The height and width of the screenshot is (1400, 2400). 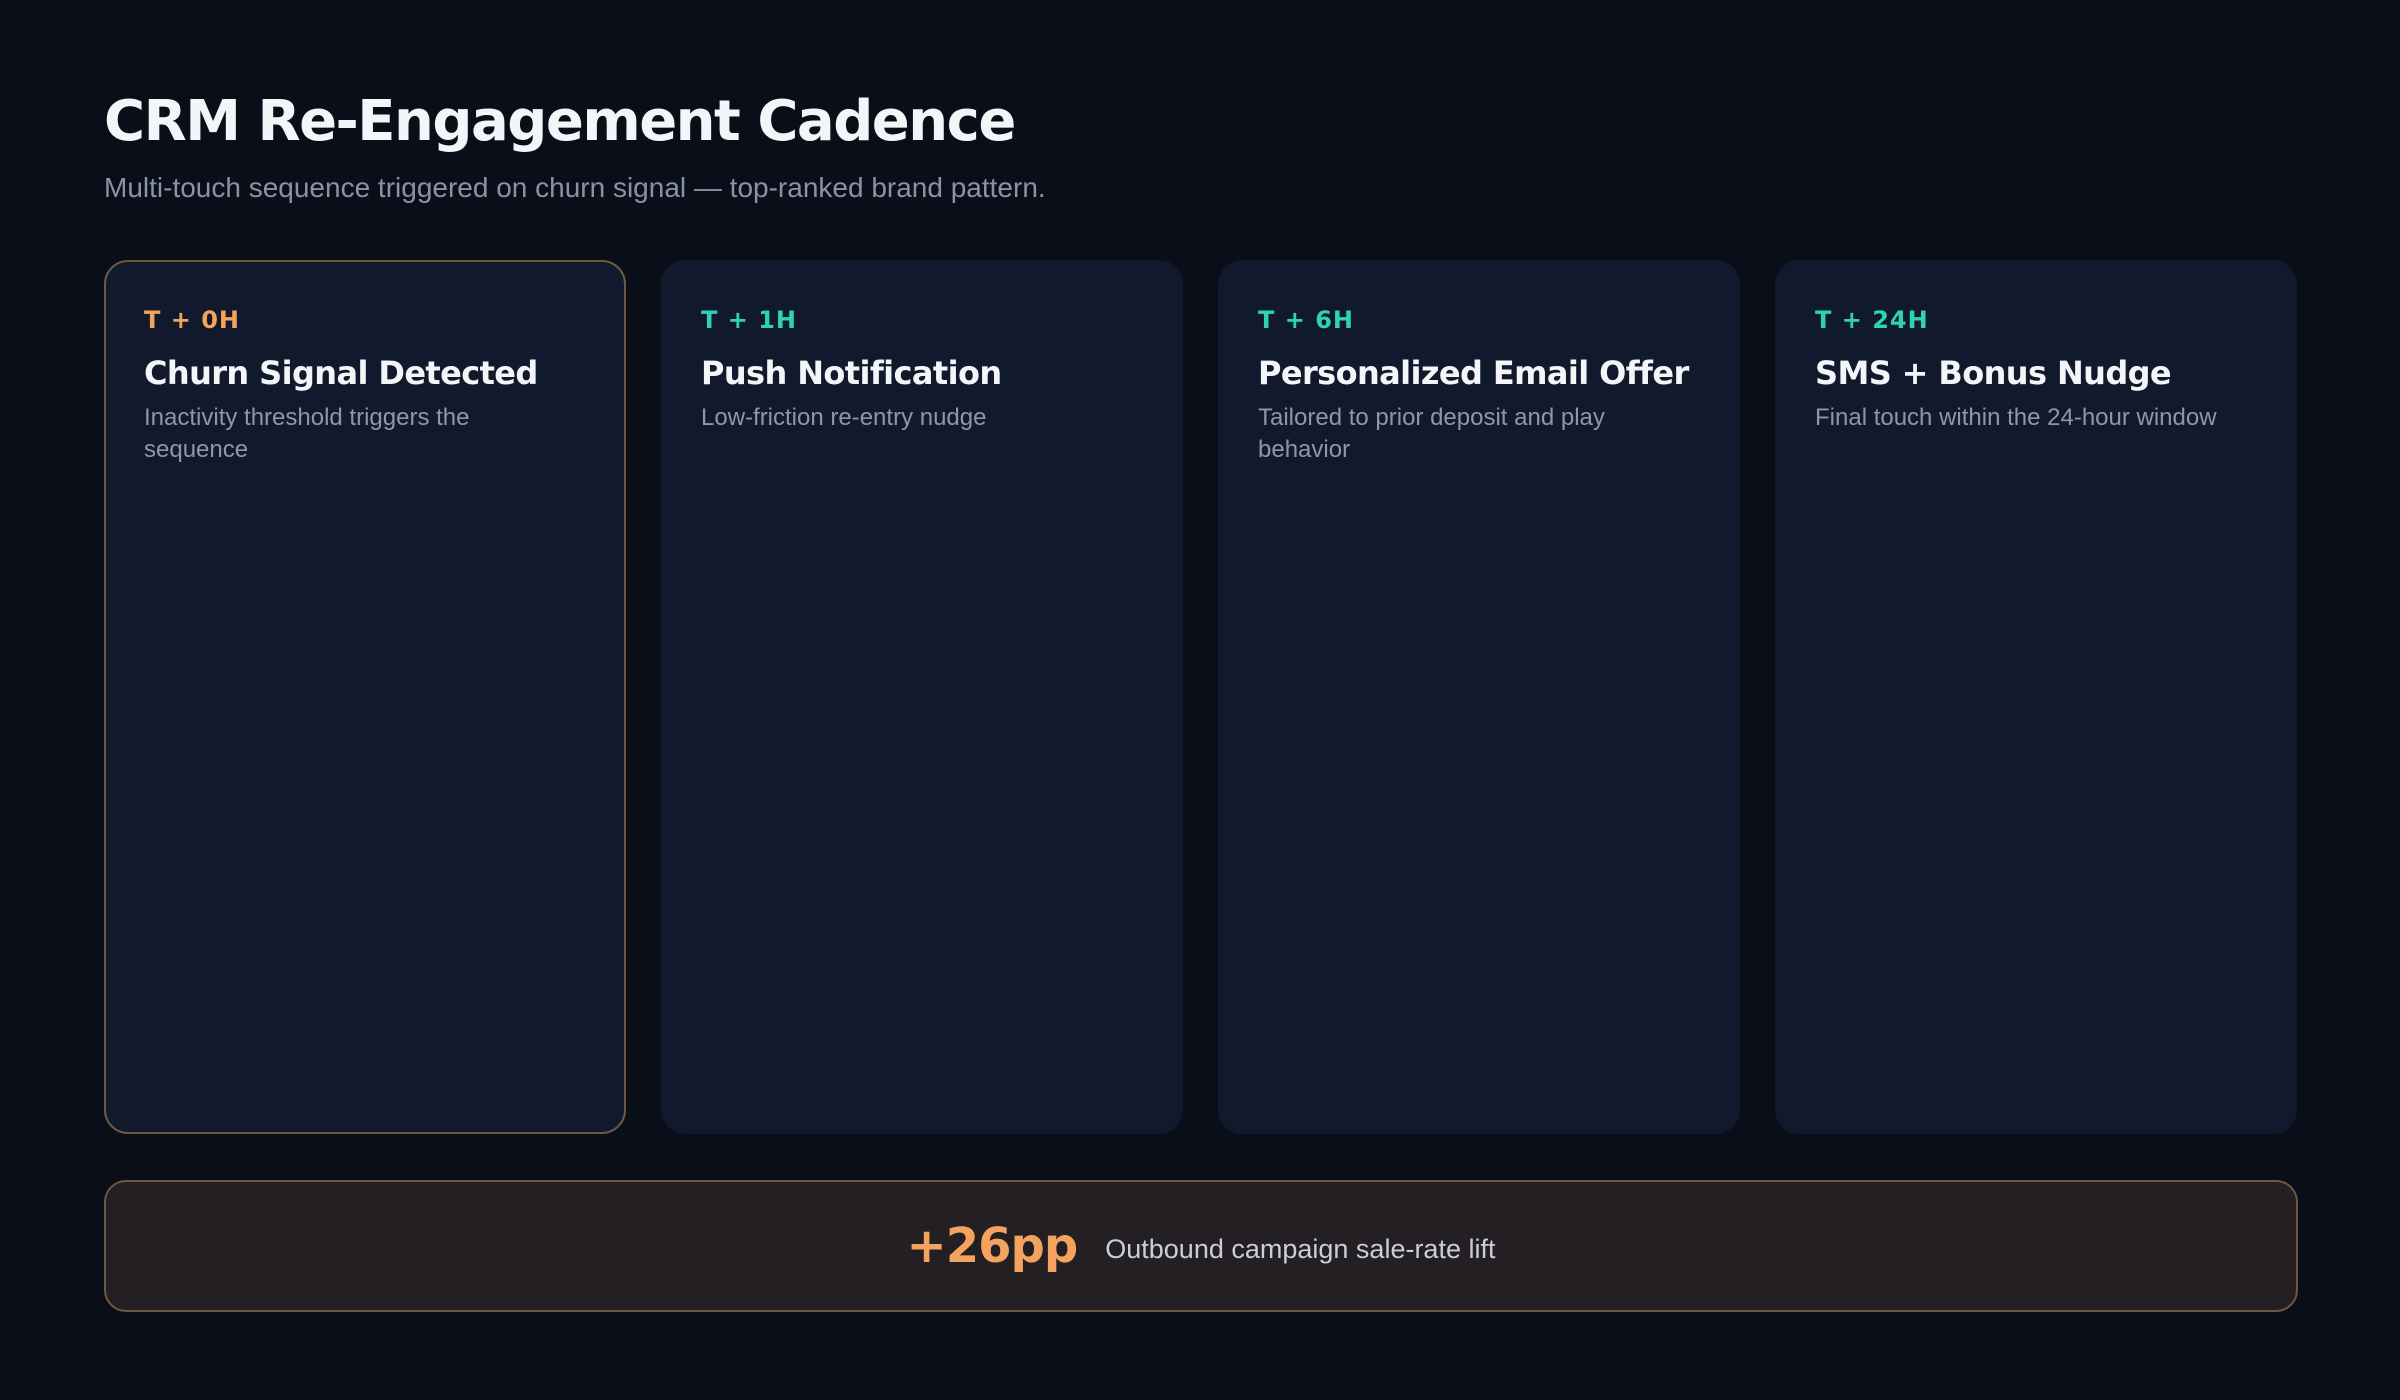 What do you see at coordinates (192, 320) in the screenshot?
I see `step-time-label: T + 0H` at bounding box center [192, 320].